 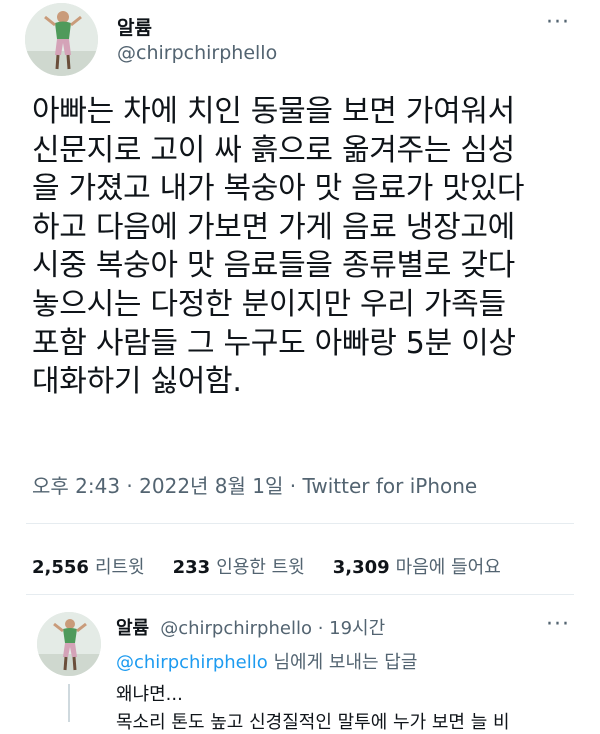 What do you see at coordinates (192, 662) in the screenshot?
I see `replying-to-link: @chirpchirphello` at bounding box center [192, 662].